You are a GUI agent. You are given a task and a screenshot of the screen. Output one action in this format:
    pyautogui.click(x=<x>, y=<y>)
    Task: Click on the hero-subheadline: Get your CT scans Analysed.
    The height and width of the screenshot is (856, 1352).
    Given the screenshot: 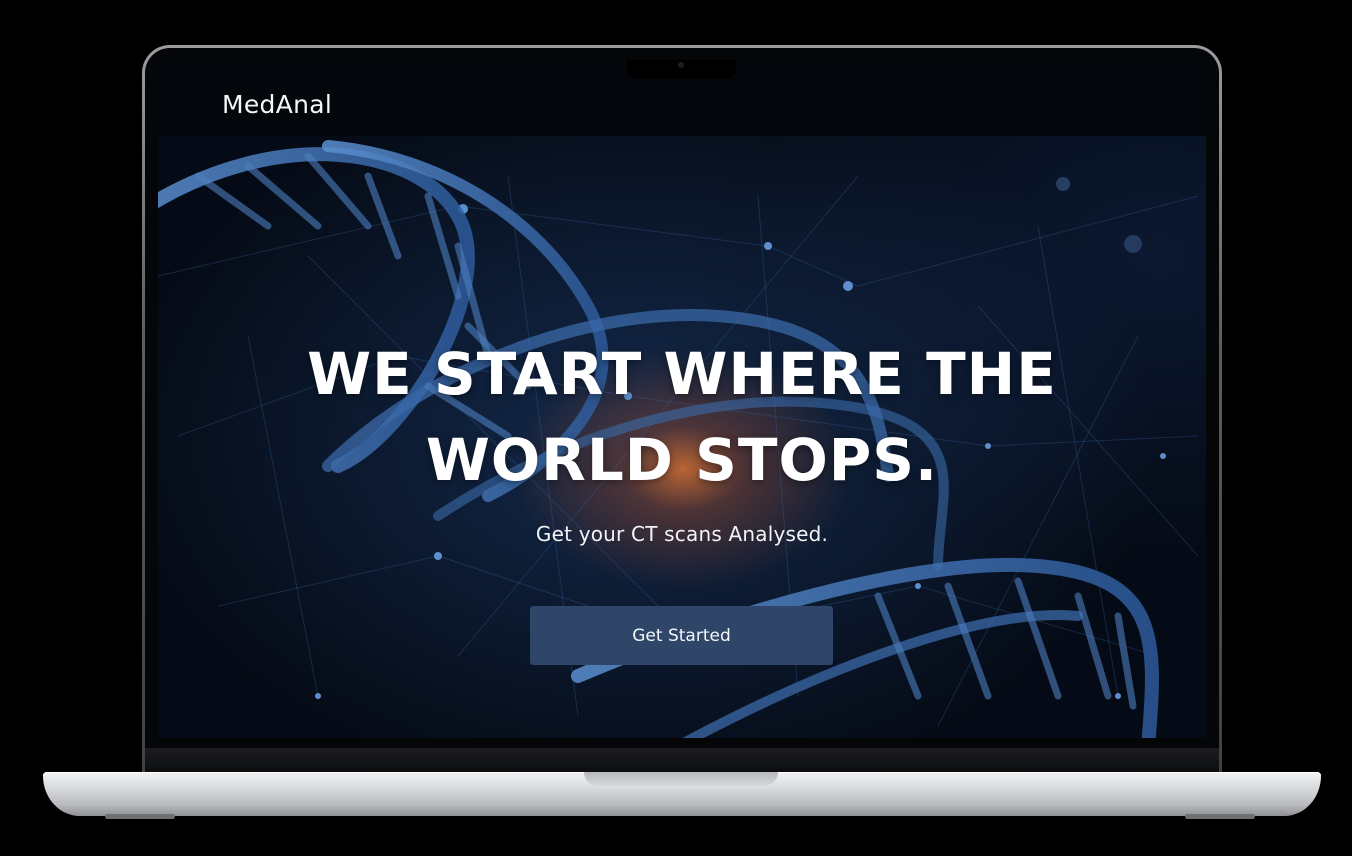 What is the action you would take?
    pyautogui.click(x=682, y=534)
    